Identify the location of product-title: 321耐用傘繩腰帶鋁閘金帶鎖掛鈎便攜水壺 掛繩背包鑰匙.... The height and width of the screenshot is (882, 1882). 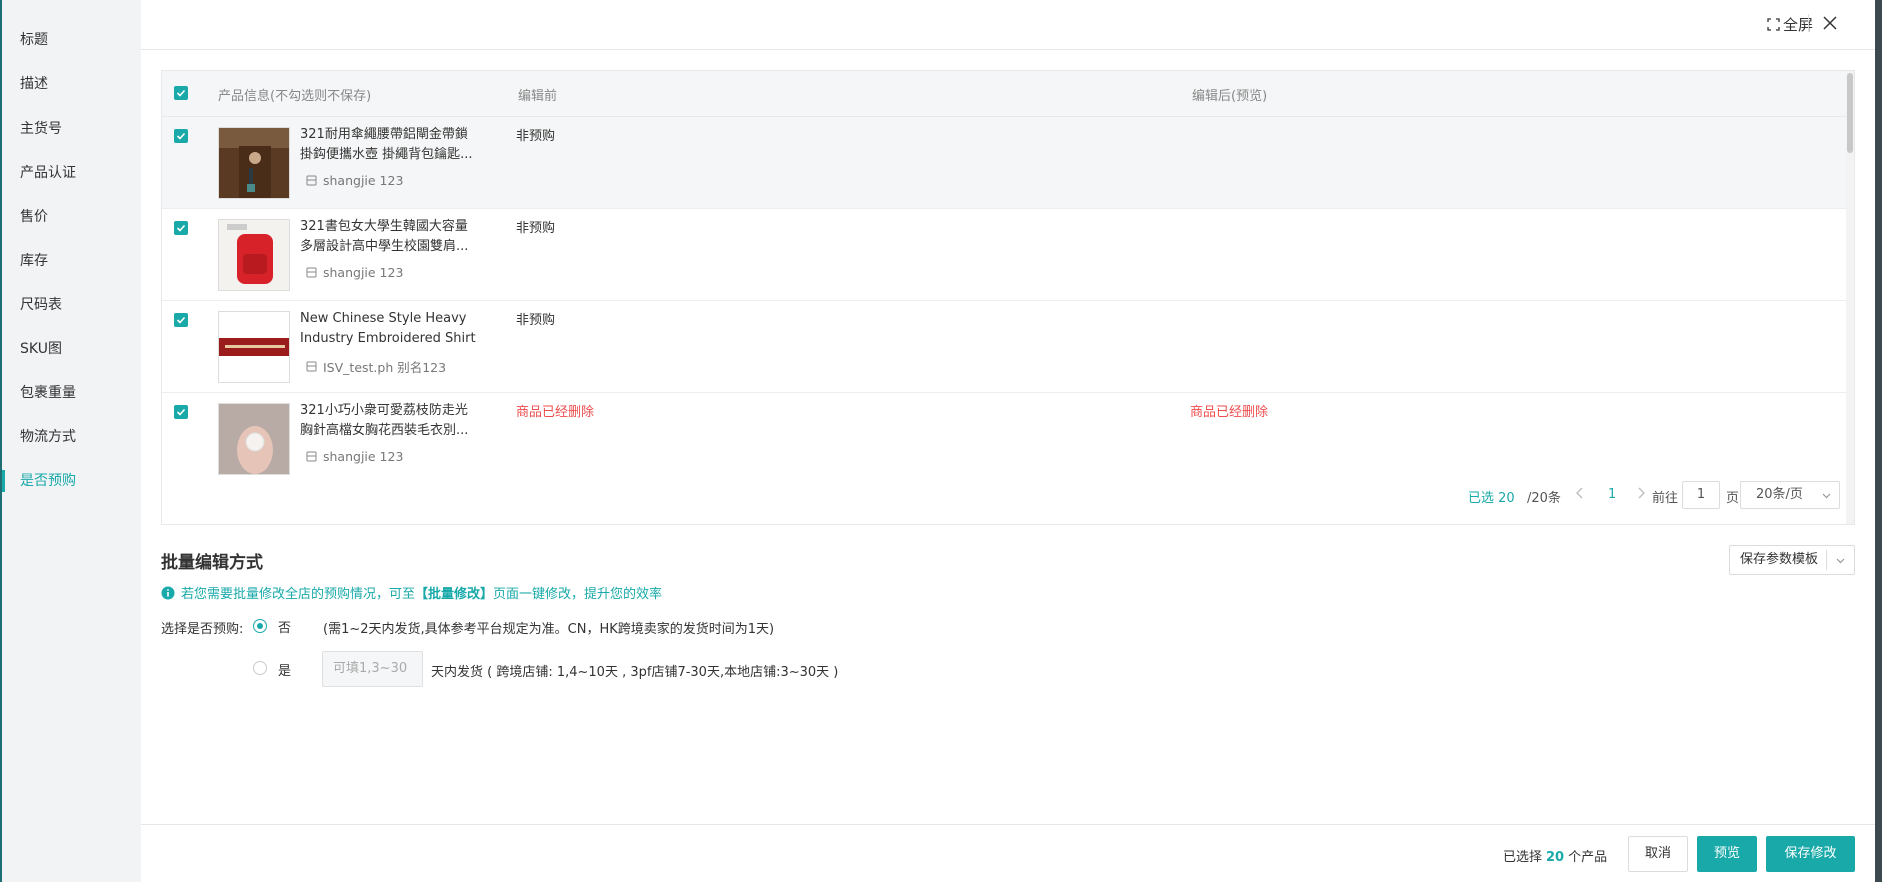
(390, 145).